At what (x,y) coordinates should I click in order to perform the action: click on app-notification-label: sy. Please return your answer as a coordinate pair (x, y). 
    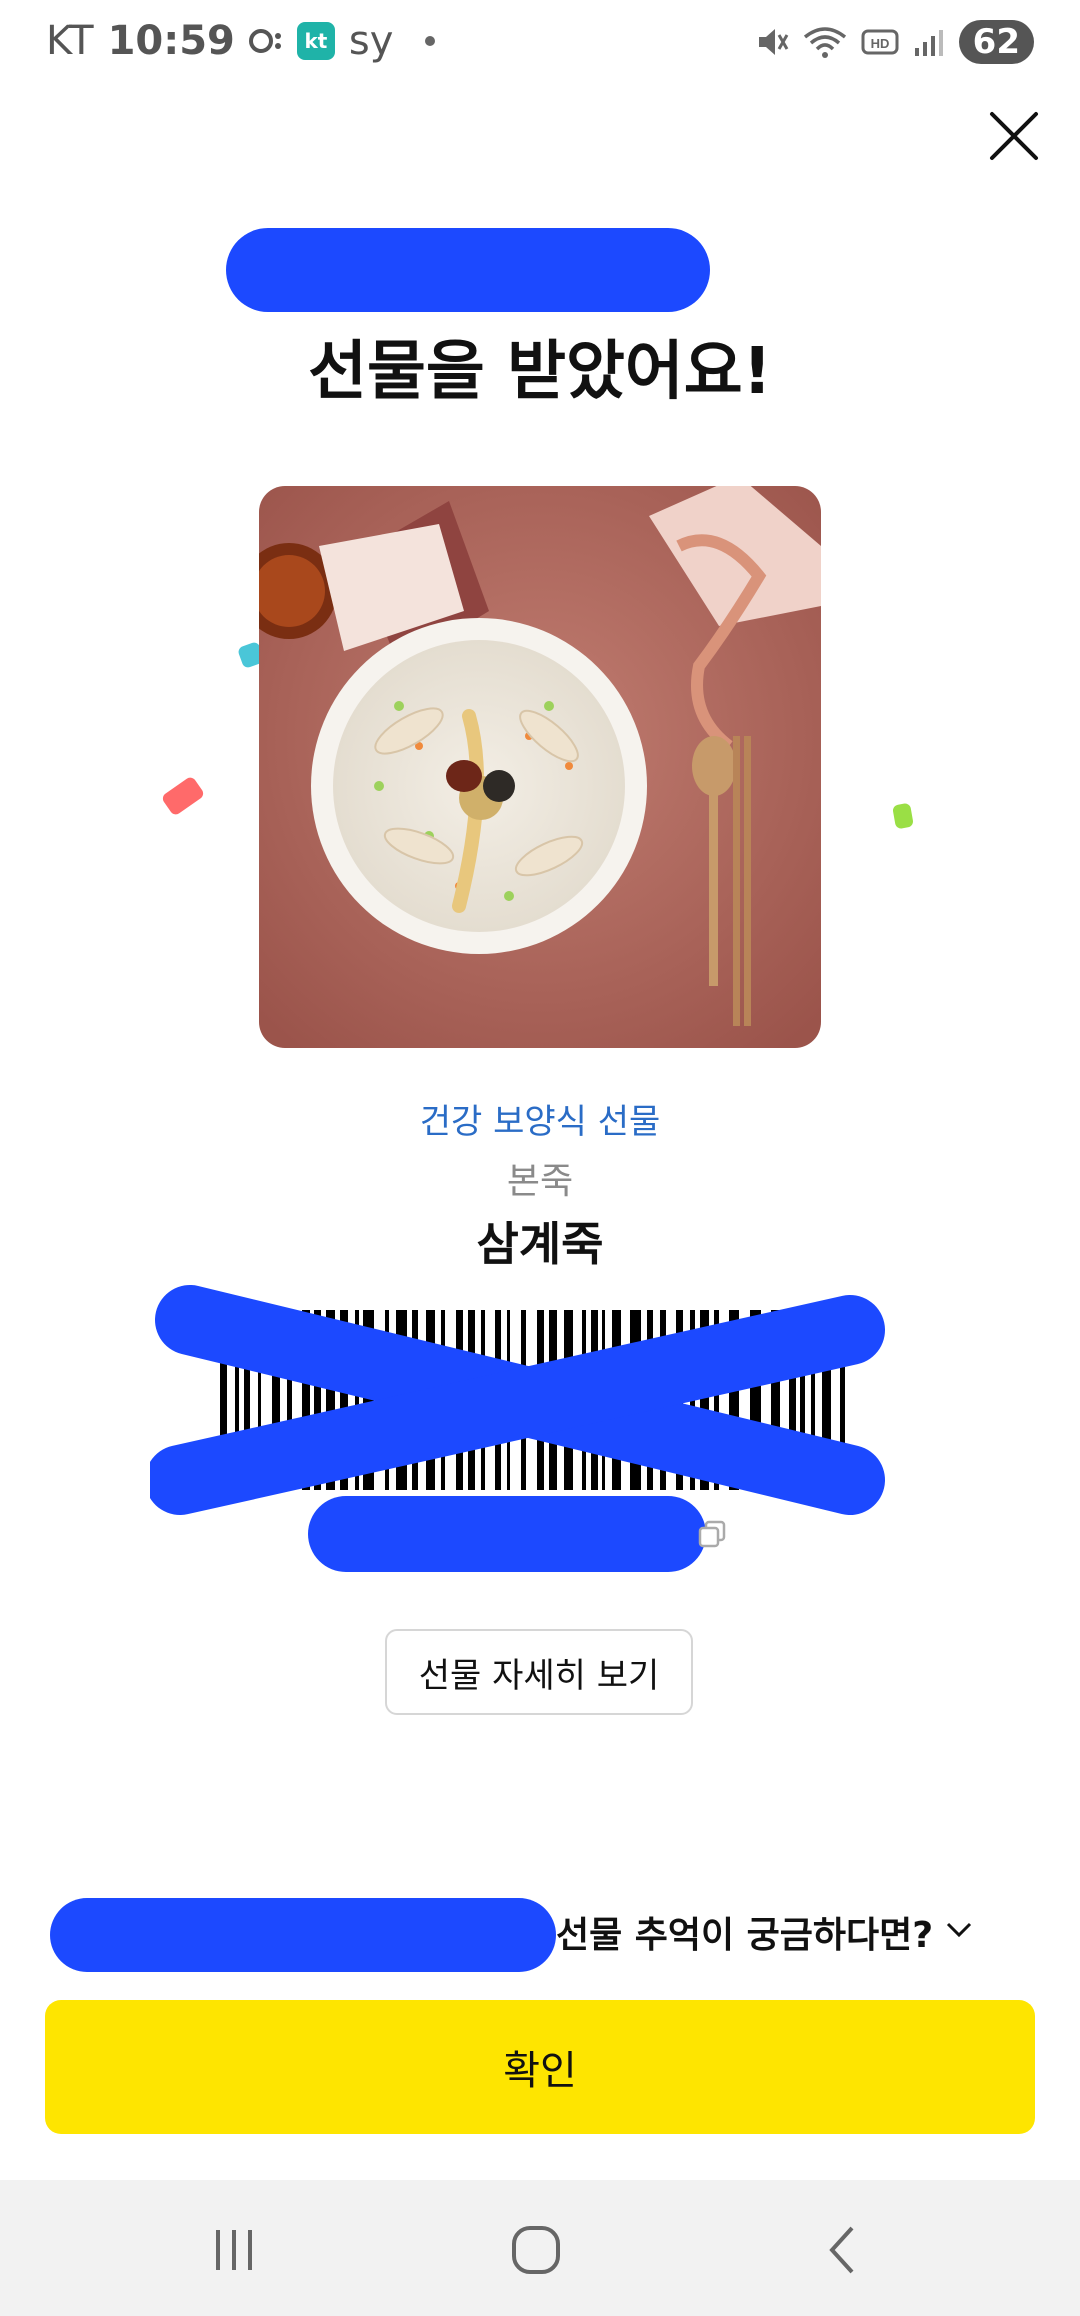
    Looking at the image, I should click on (371, 41).